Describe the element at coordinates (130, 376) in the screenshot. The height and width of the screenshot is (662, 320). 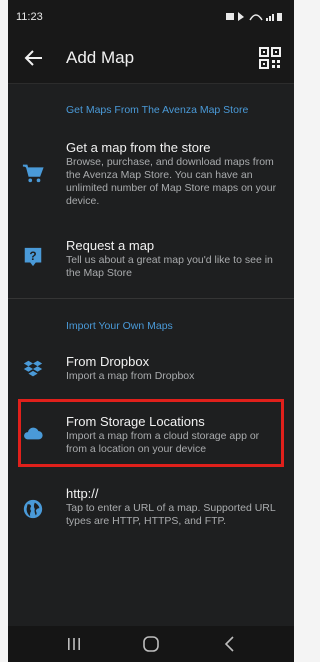
I see `item-description: Import a map from Dropbox` at that location.